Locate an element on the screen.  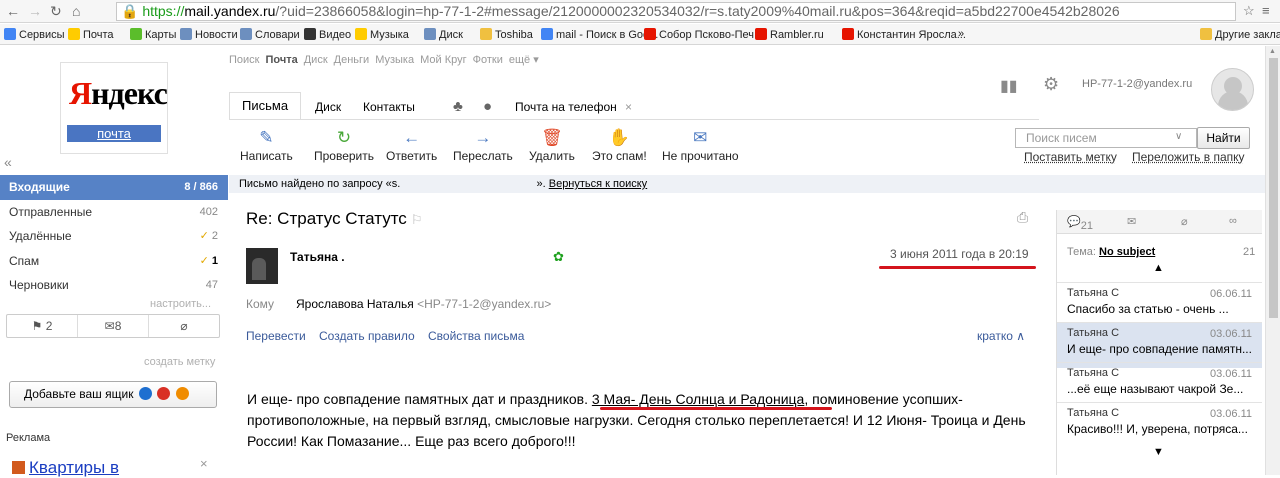
service-link: Почта is located at coordinates (281, 60).